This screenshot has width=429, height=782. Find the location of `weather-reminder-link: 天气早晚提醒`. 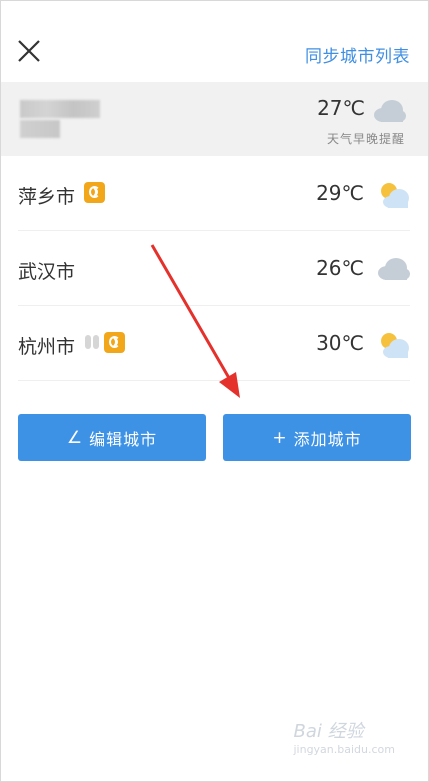

weather-reminder-link: 天气早晚提醒 is located at coordinates (366, 138).